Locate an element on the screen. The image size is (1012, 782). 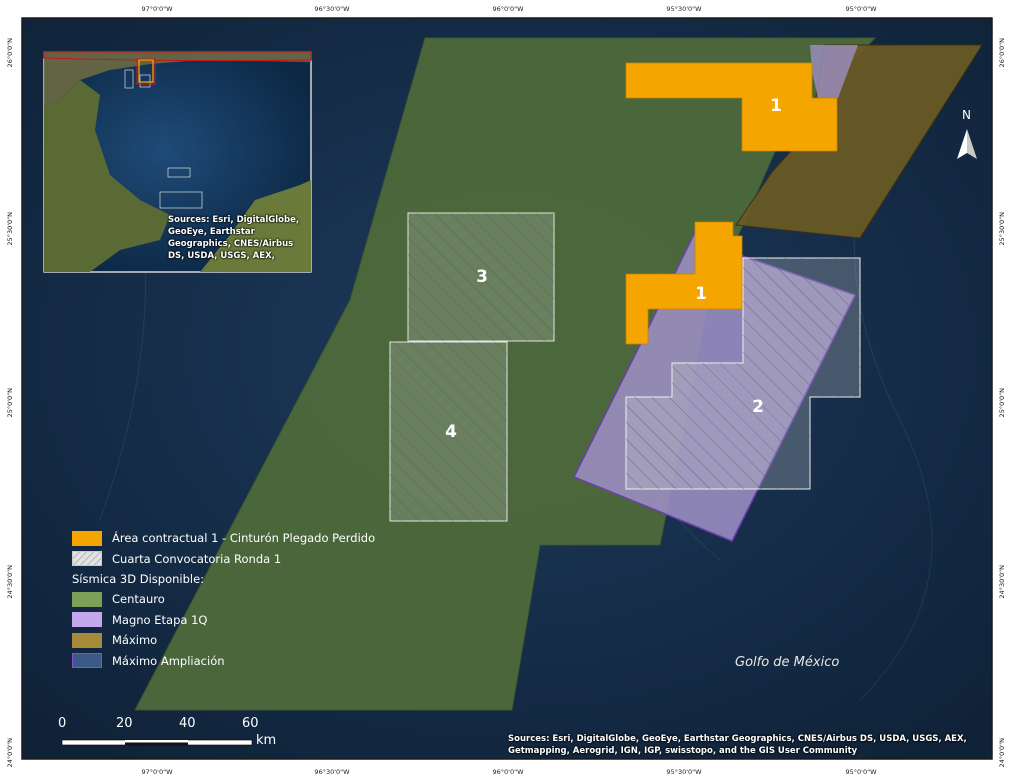
scale-label-40: 40 is located at coordinates (187, 723).